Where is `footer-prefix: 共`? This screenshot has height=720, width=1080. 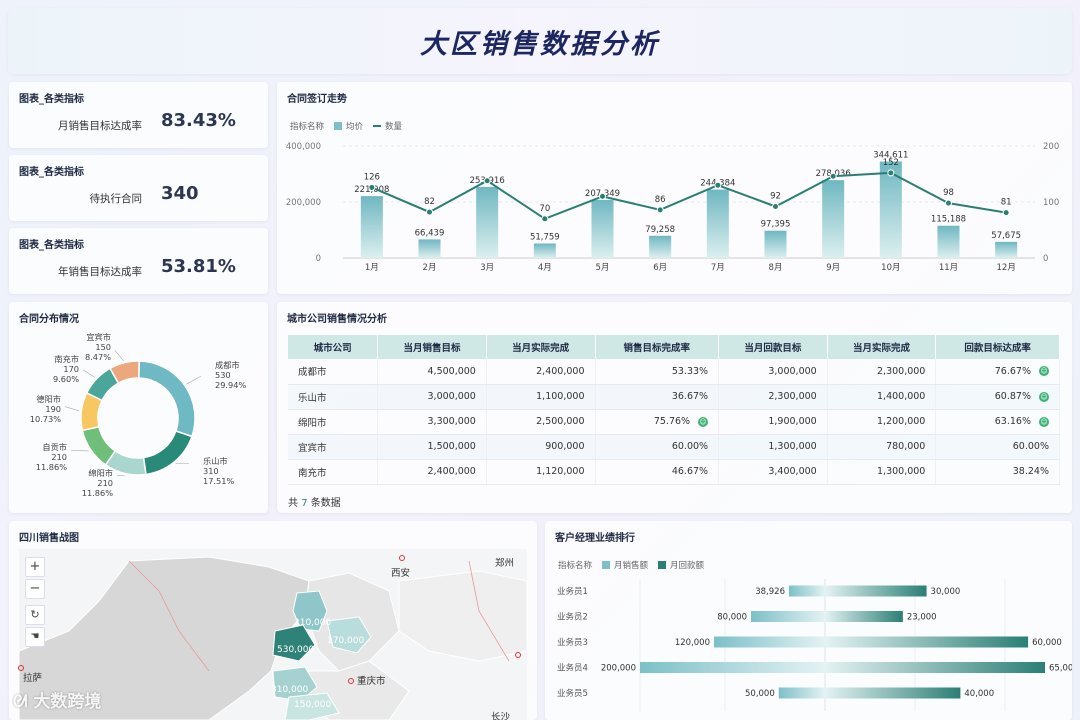
footer-prefix: 共 is located at coordinates (293, 503).